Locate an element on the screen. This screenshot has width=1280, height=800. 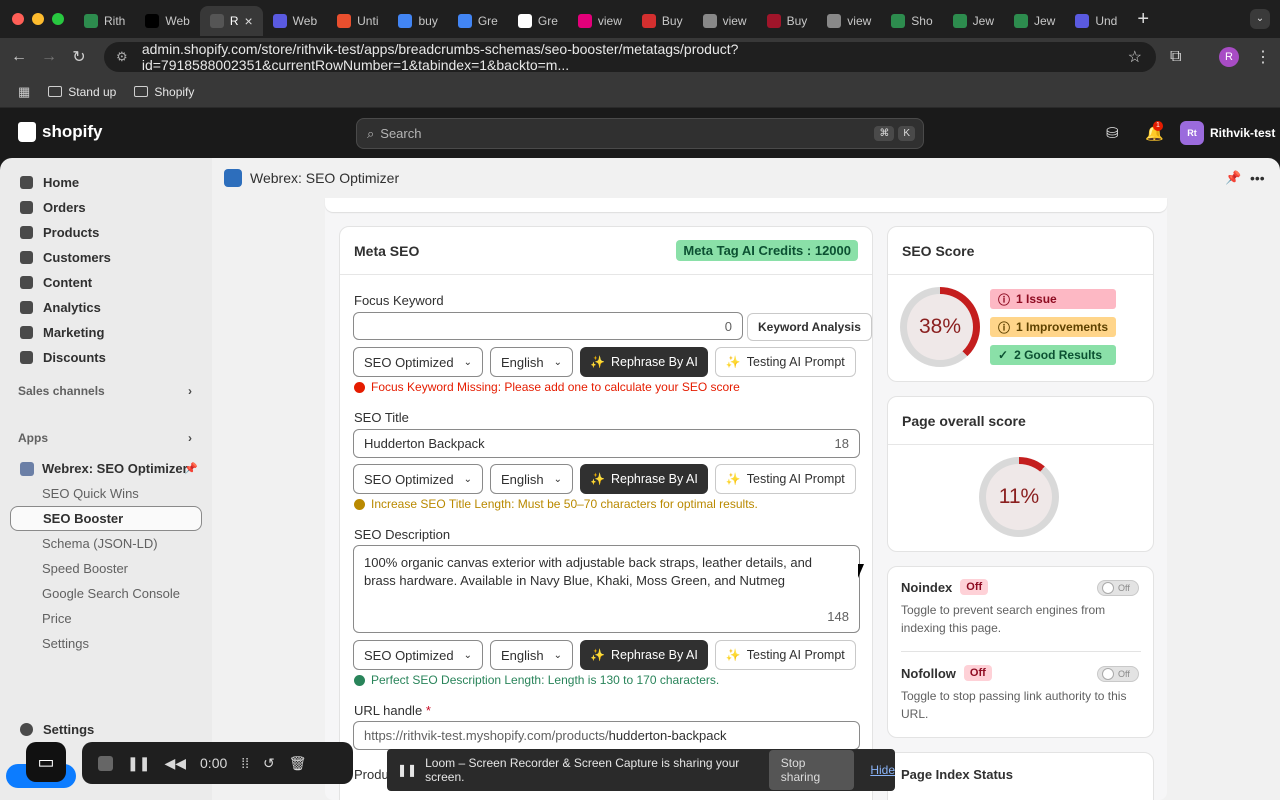
browser-tab: Rith is located at coordinates (104, 21).